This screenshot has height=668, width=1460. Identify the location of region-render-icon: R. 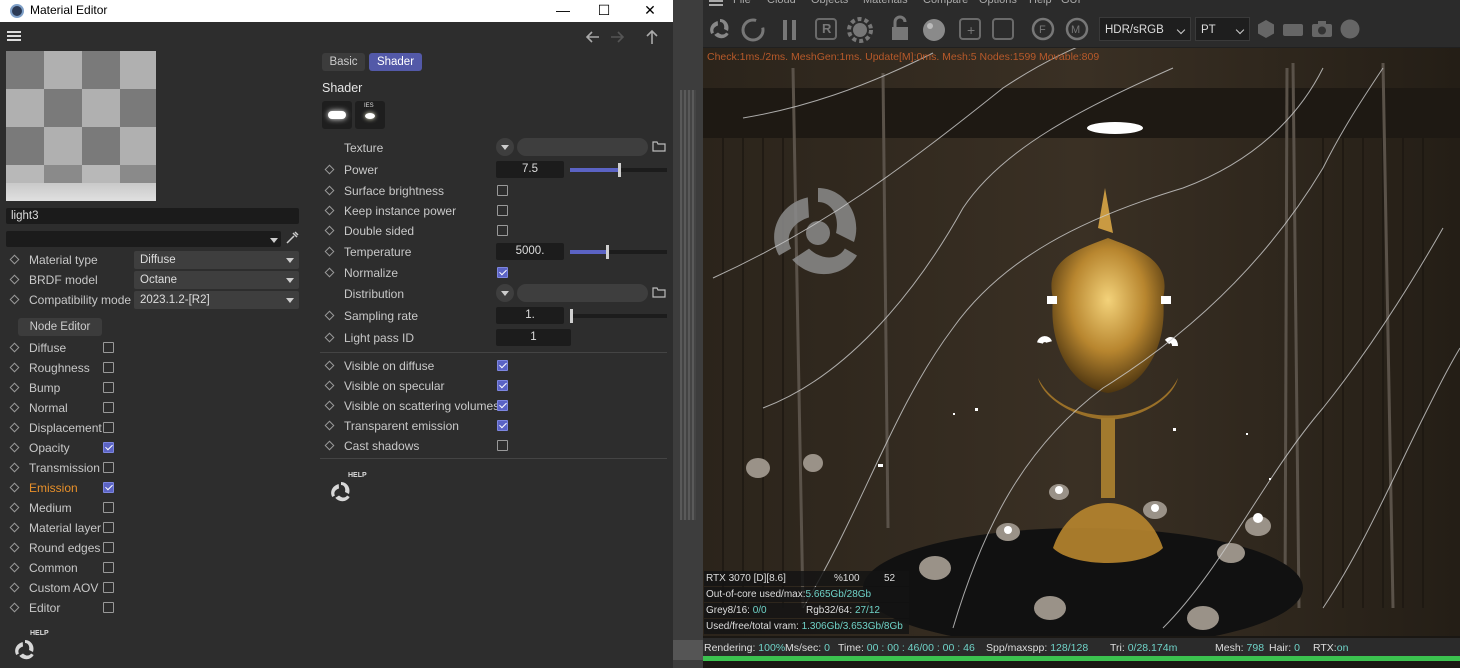
(826, 29).